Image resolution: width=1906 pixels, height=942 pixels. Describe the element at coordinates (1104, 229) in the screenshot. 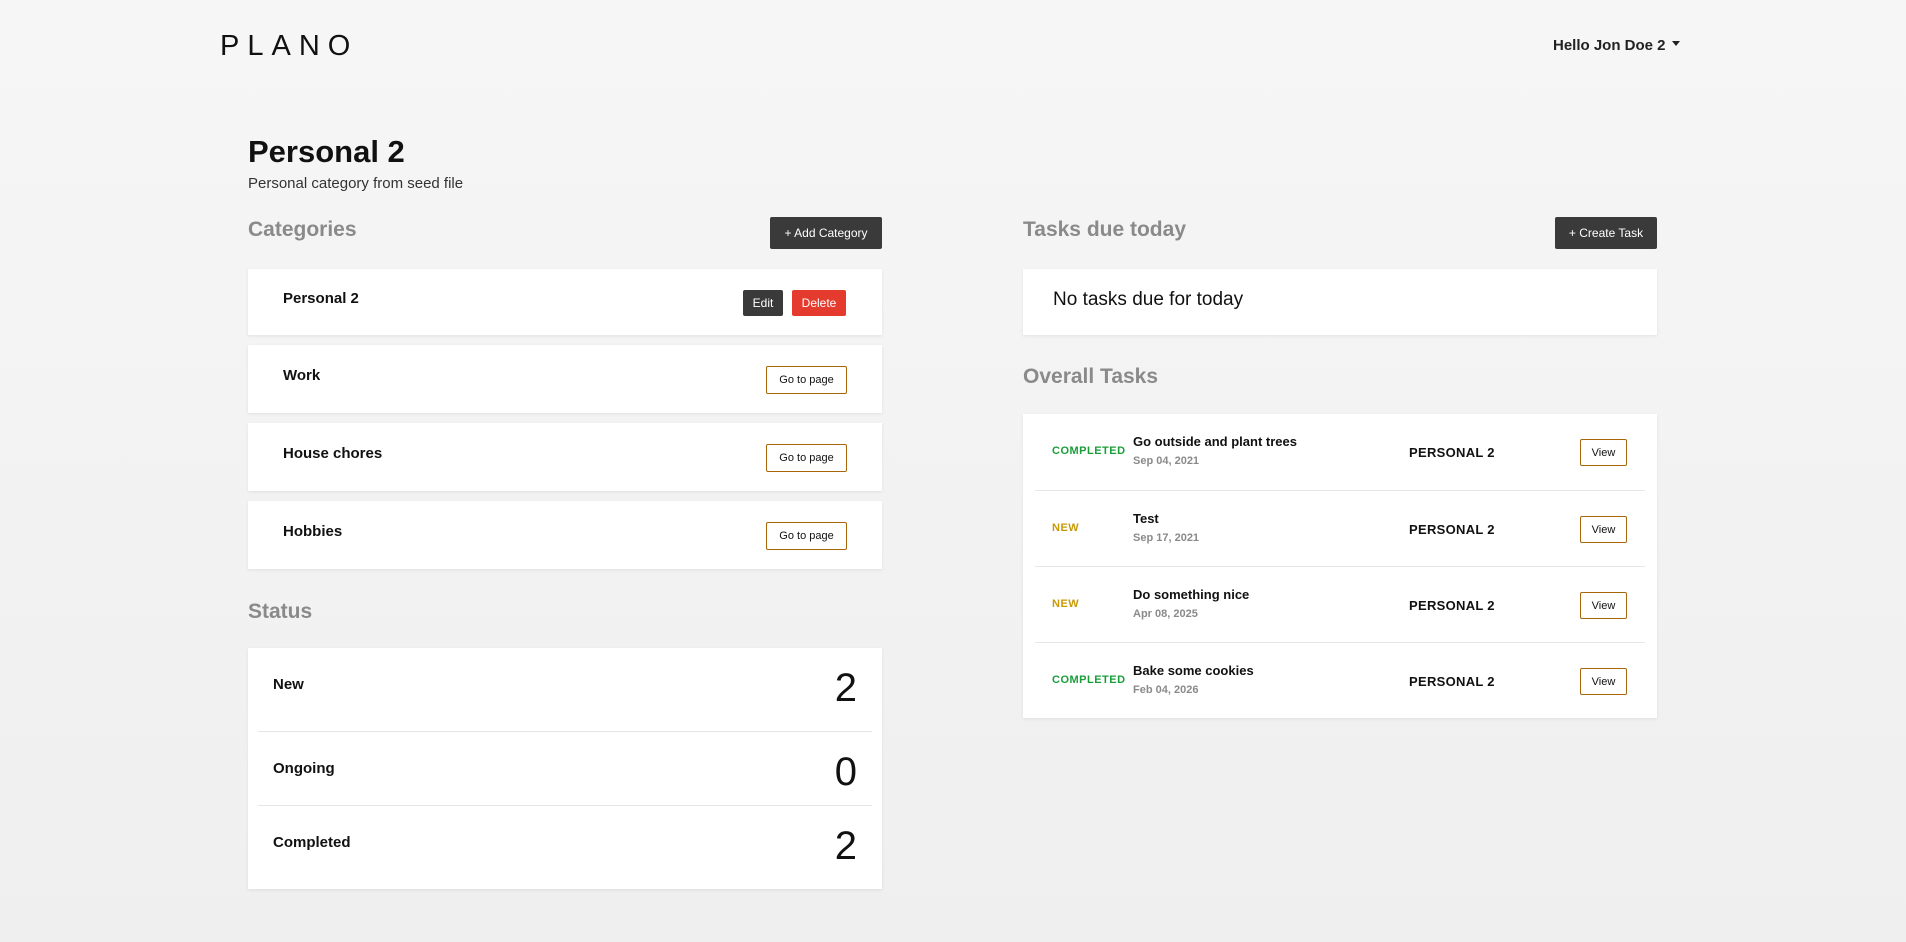

I see `tasks-due-heading: Tasks due today` at that location.